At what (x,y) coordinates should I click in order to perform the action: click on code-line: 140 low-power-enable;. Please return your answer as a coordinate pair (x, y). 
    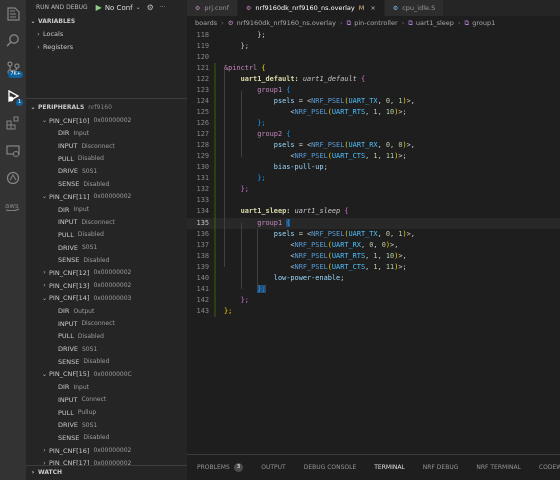
    Looking at the image, I should click on (373, 278).